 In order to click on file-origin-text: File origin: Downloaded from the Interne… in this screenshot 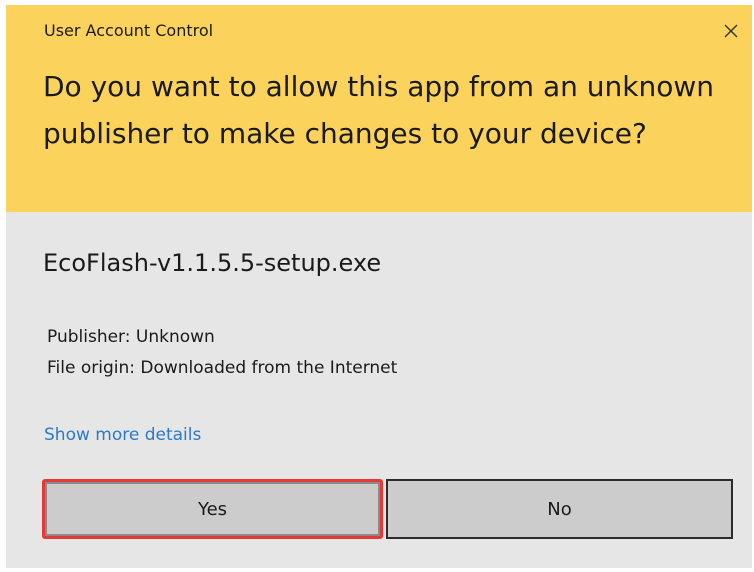, I will do `click(222, 368)`.